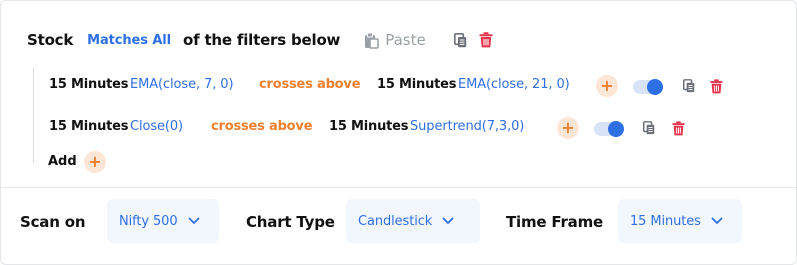 Image resolution: width=797 pixels, height=265 pixels. I want to click on left-indicator: Close(0), so click(156, 126).